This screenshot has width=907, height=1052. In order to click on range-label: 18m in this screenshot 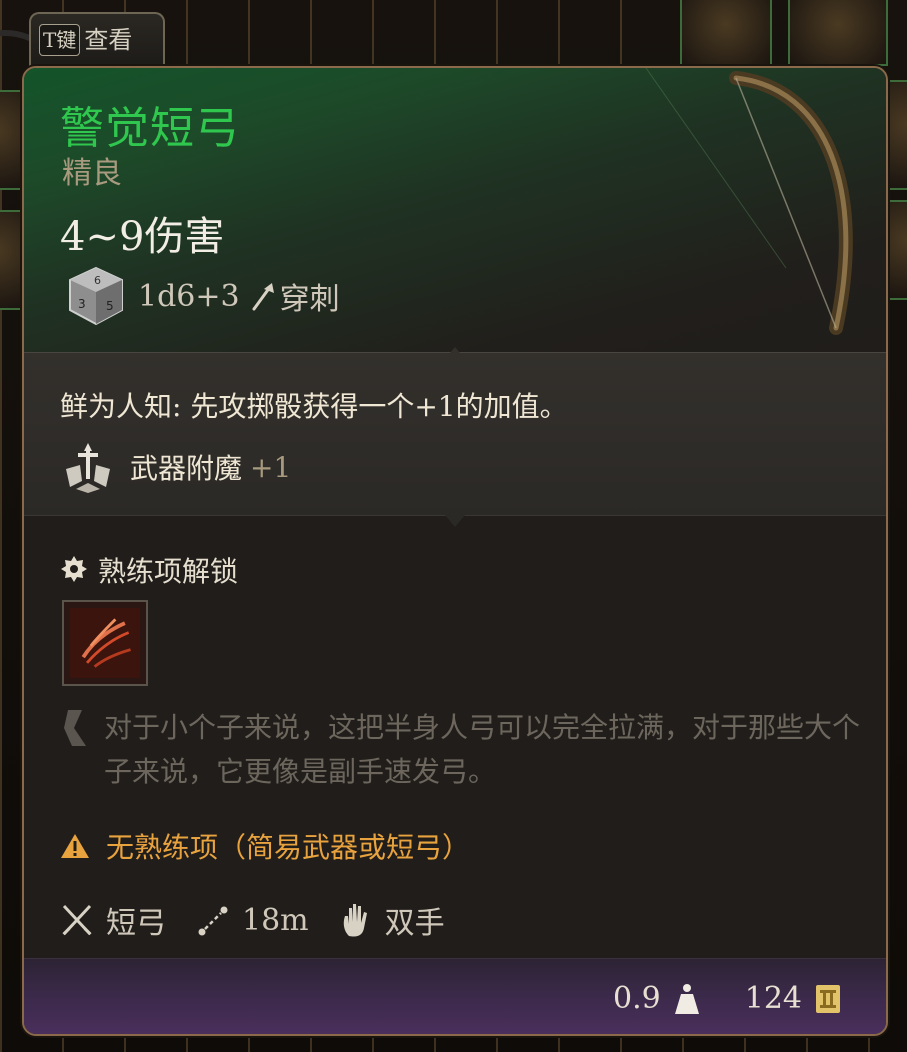, I will do `click(275, 920)`.